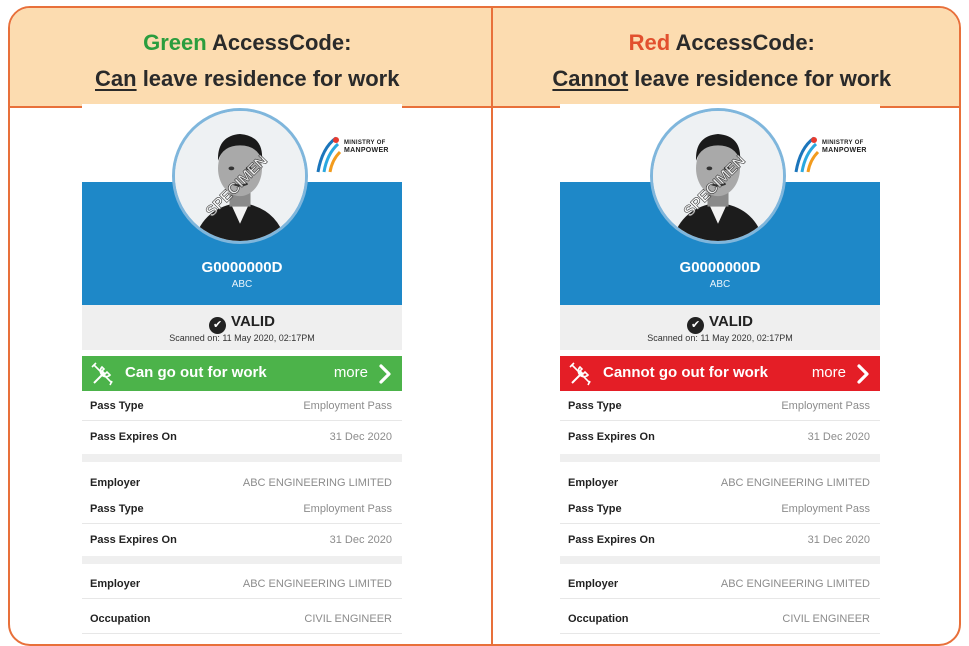 This screenshot has width=969, height=646. Describe the element at coordinates (492, 326) in the screenshot. I see `column-divider` at that location.